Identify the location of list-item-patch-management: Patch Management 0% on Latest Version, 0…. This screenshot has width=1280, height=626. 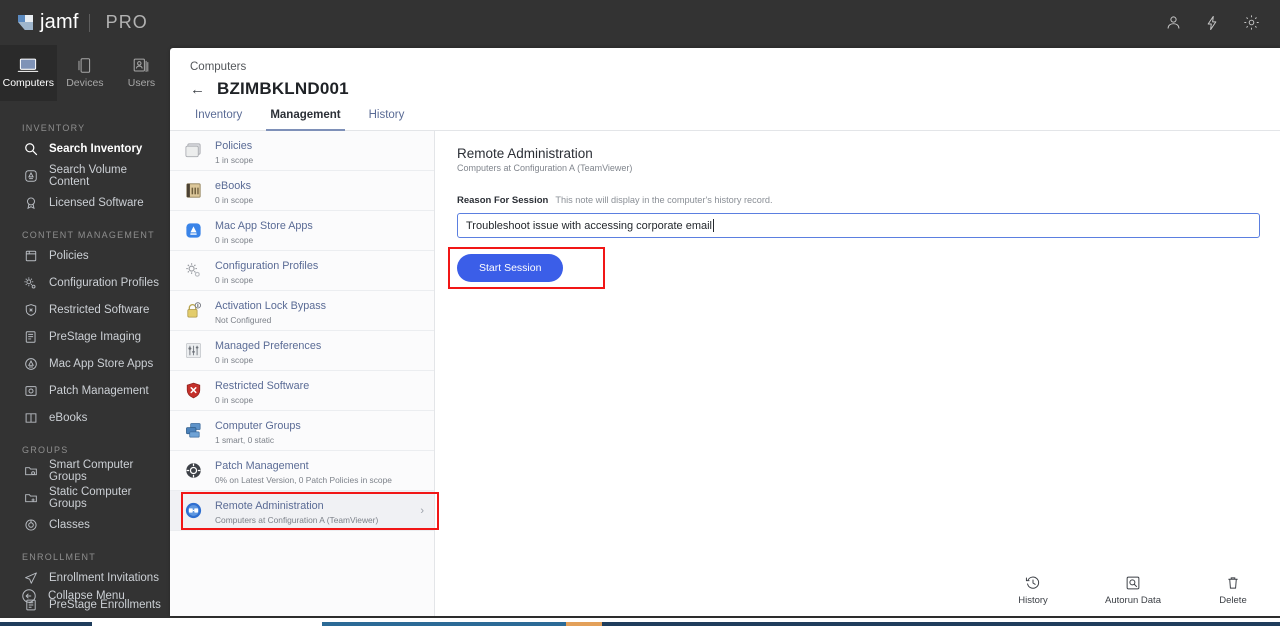
(302, 471).